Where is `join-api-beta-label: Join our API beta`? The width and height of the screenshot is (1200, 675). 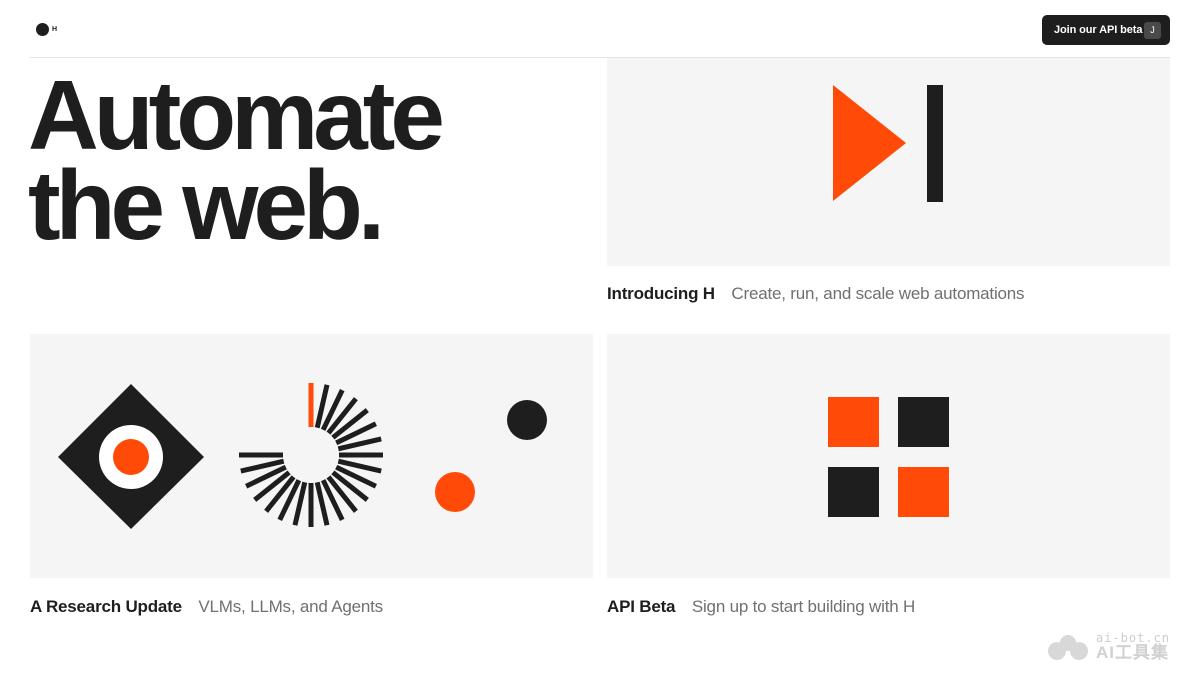
join-api-beta-label: Join our API beta is located at coordinates (1098, 30).